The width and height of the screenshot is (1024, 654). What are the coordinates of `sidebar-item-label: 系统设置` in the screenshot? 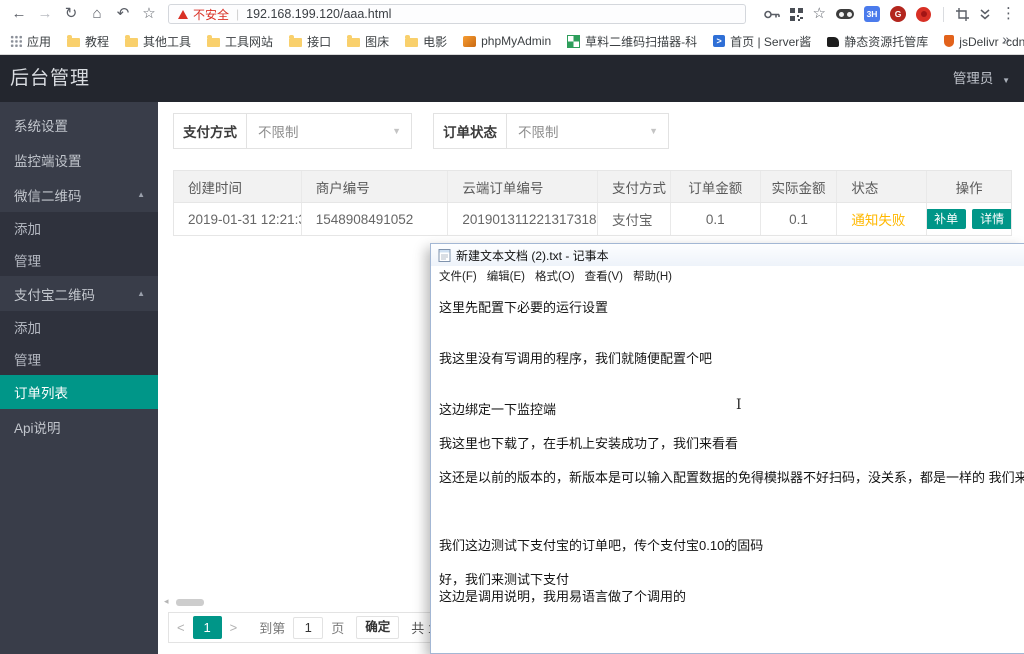 It's located at (41, 126).